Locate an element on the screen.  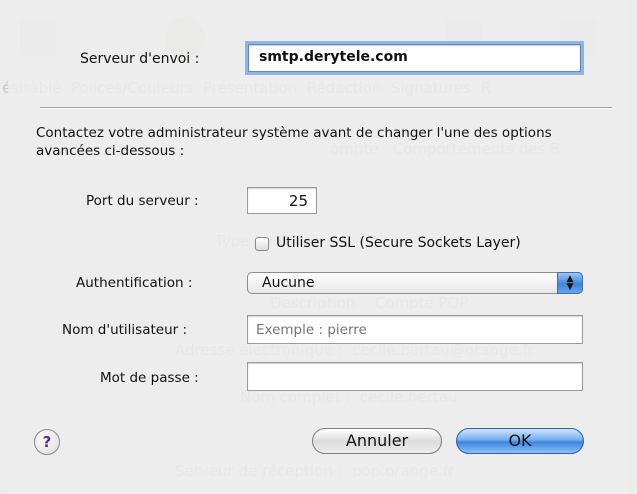
cancel-button: Annuler is located at coordinates (377, 441).